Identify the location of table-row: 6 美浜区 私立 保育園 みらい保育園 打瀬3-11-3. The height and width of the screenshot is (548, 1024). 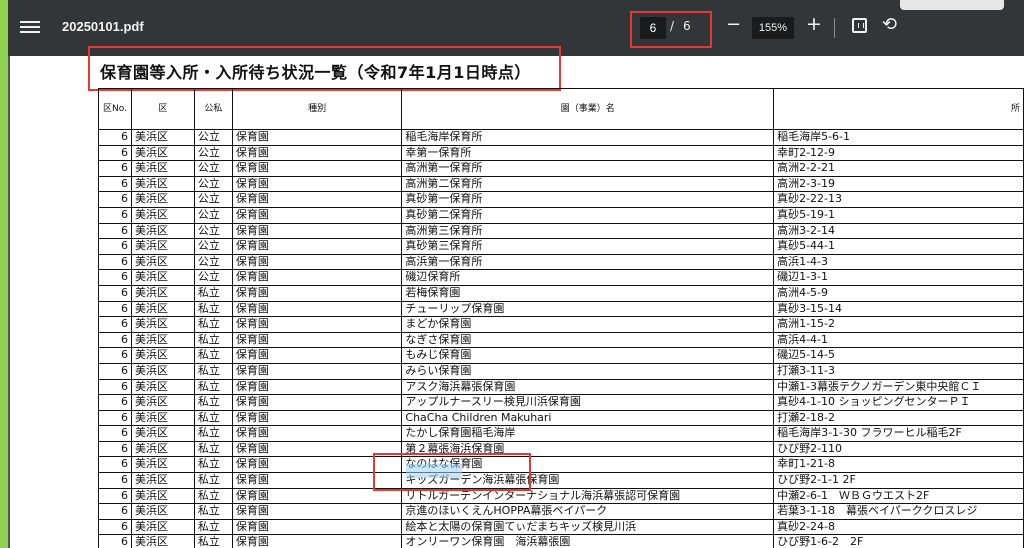
(561, 371).